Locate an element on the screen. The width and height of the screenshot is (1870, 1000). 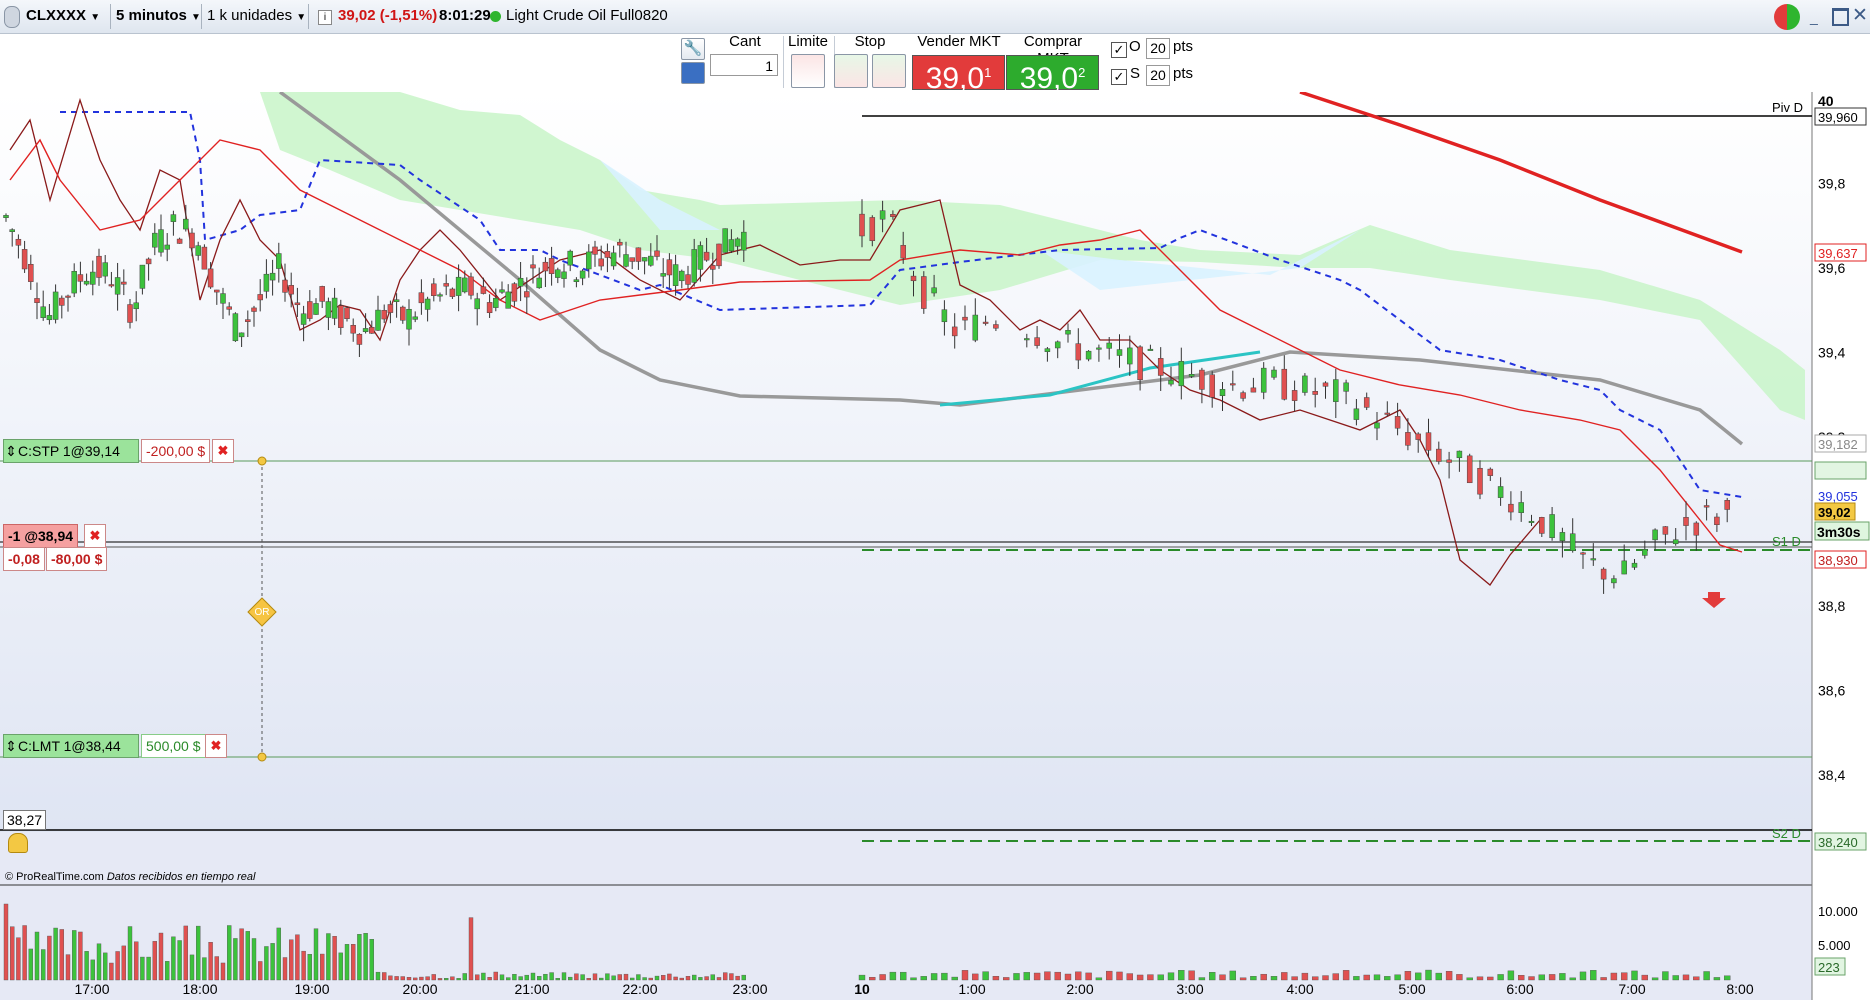
stop-order-pnl: -200,00 $ is located at coordinates (176, 451).